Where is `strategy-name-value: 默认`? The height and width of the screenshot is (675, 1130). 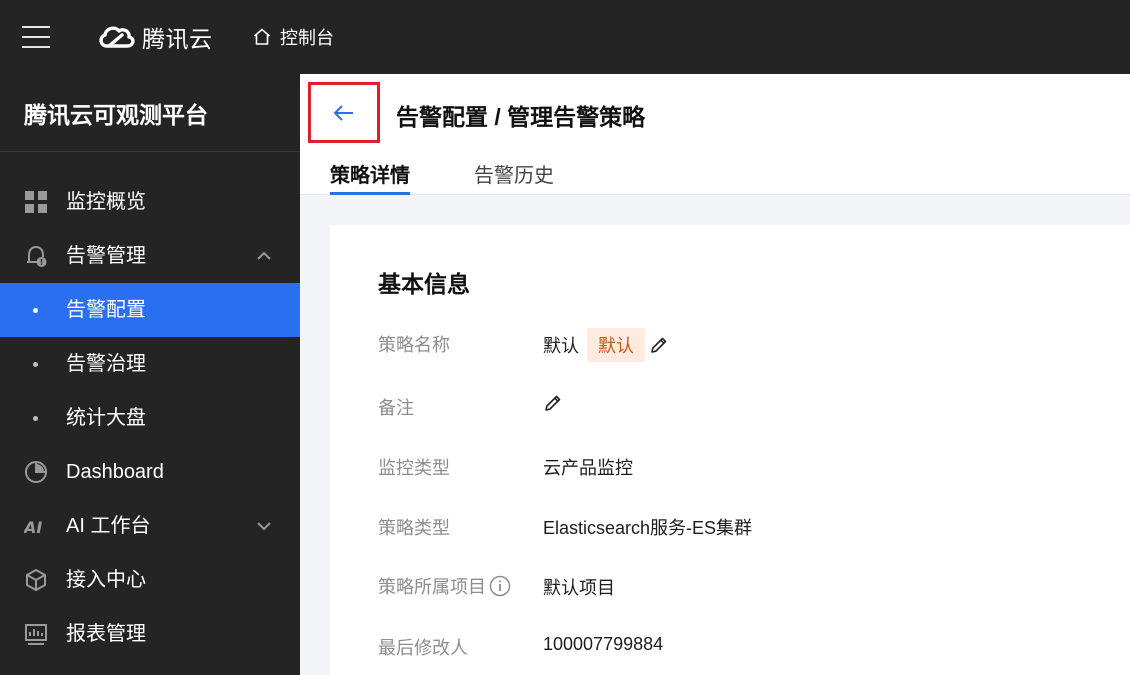 strategy-name-value: 默认 is located at coordinates (561, 346).